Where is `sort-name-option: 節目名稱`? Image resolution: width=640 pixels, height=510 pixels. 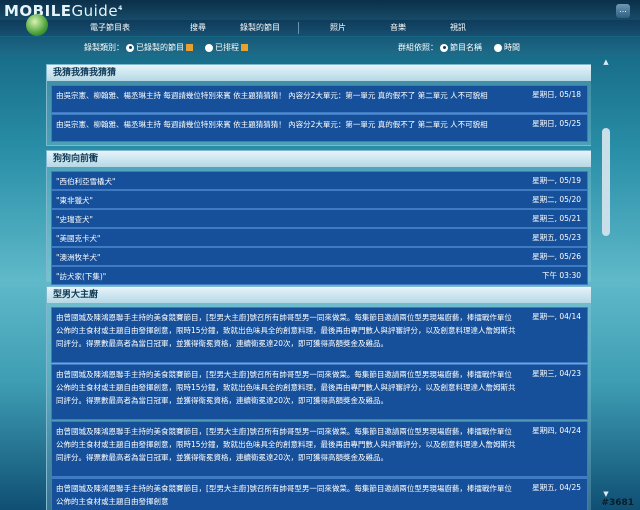
sort-name-option: 節目名稱 is located at coordinates (461, 47).